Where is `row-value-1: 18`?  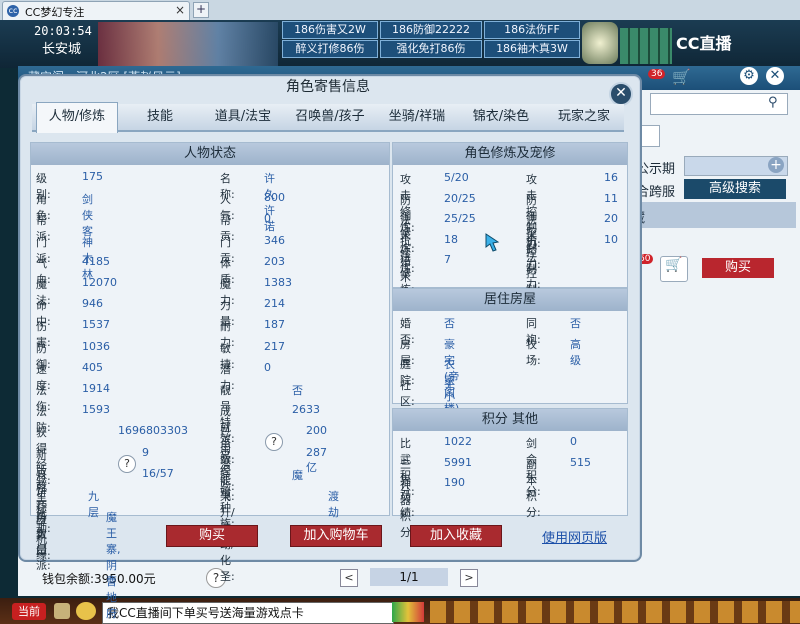 row-value-1: 18 is located at coordinates (451, 239).